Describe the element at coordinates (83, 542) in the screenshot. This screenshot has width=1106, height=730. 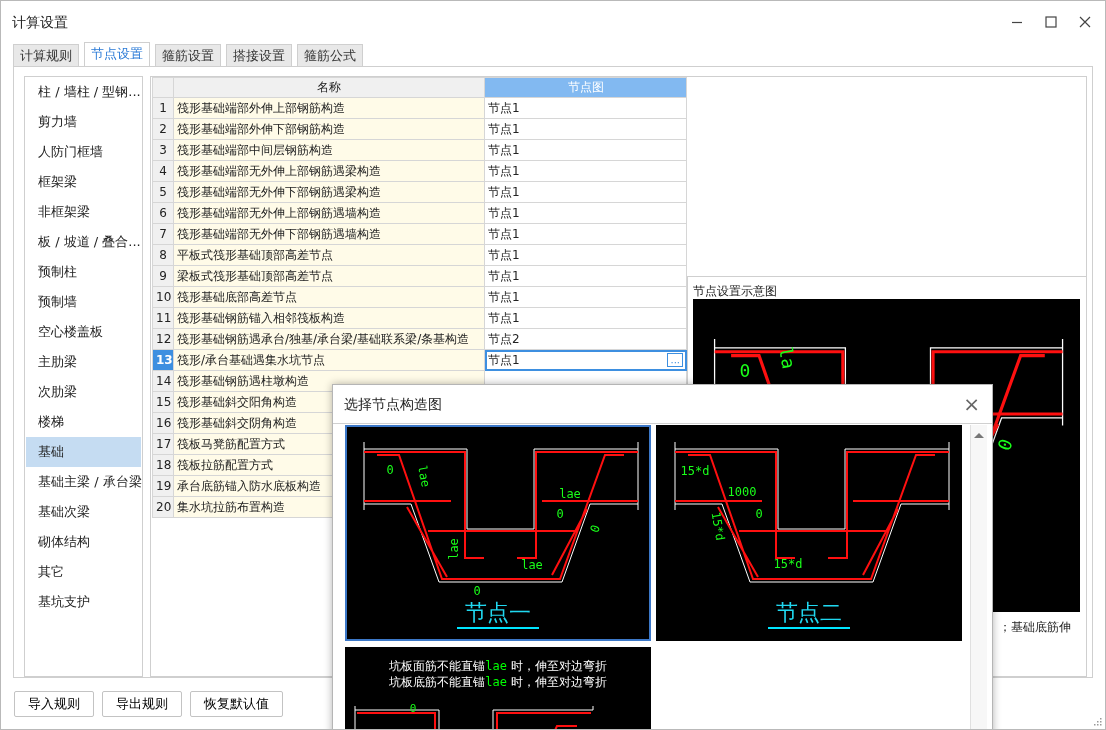
I see `sidebar-item: 砌体结构` at that location.